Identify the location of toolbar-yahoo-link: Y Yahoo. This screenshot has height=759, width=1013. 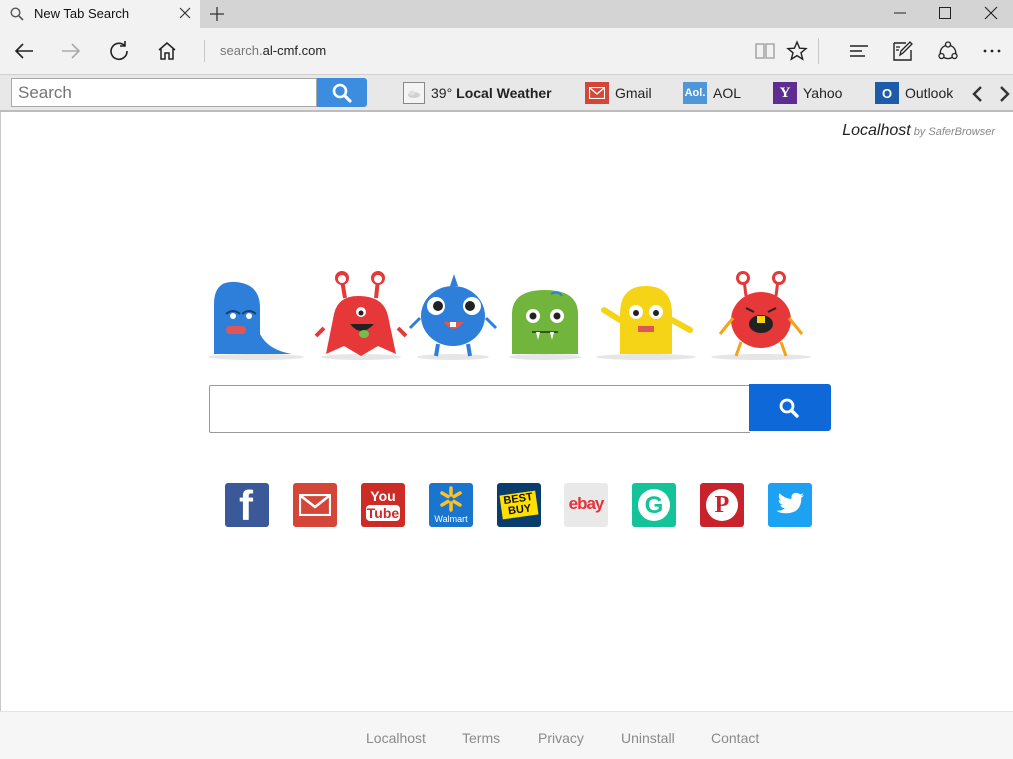
(807, 93).